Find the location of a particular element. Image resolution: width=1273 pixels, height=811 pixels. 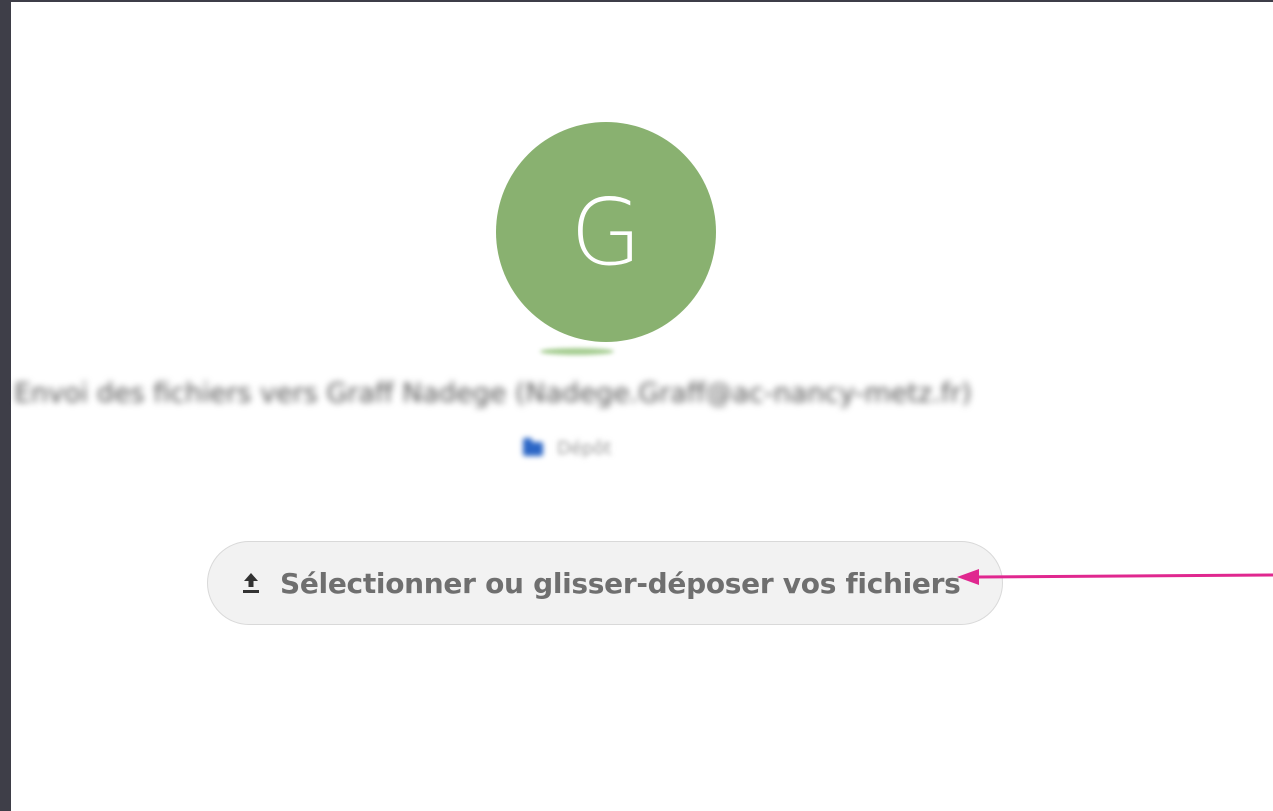

upload-icon is located at coordinates (251, 583).